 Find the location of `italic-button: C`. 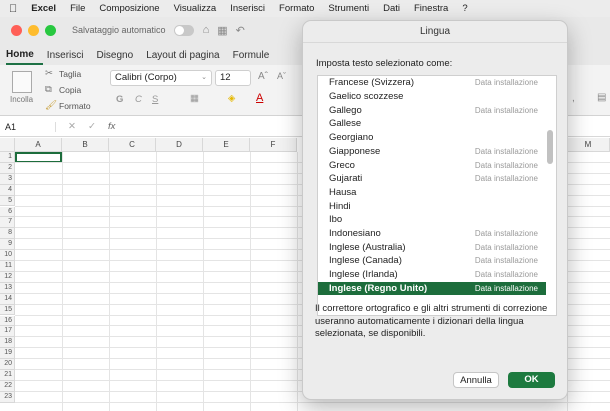

italic-button: C is located at coordinates (138, 99).